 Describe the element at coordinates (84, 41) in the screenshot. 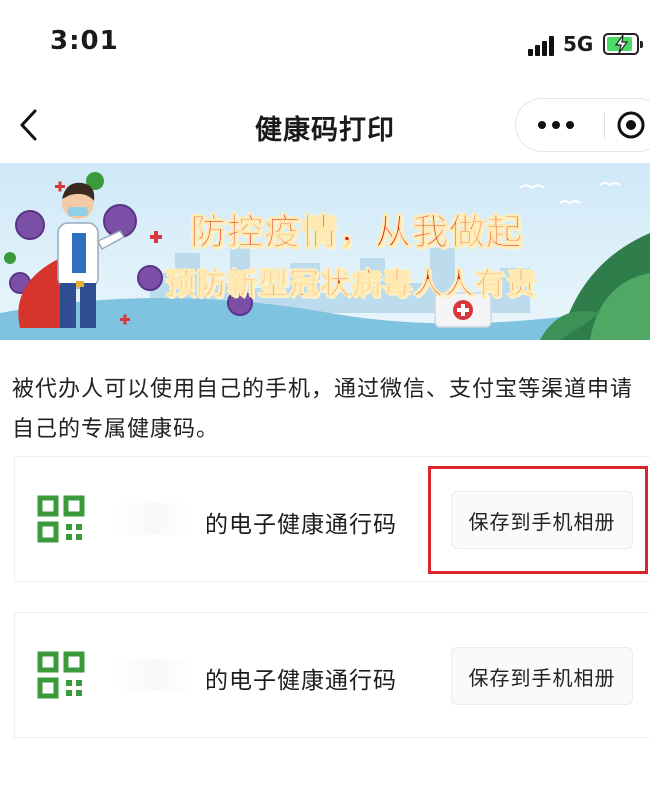

I see `status-time: 3:01` at that location.